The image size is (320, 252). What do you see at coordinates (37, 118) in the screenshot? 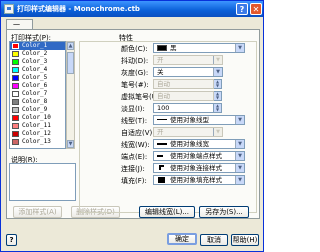
I see `list-item: Color_10` at bounding box center [37, 118].